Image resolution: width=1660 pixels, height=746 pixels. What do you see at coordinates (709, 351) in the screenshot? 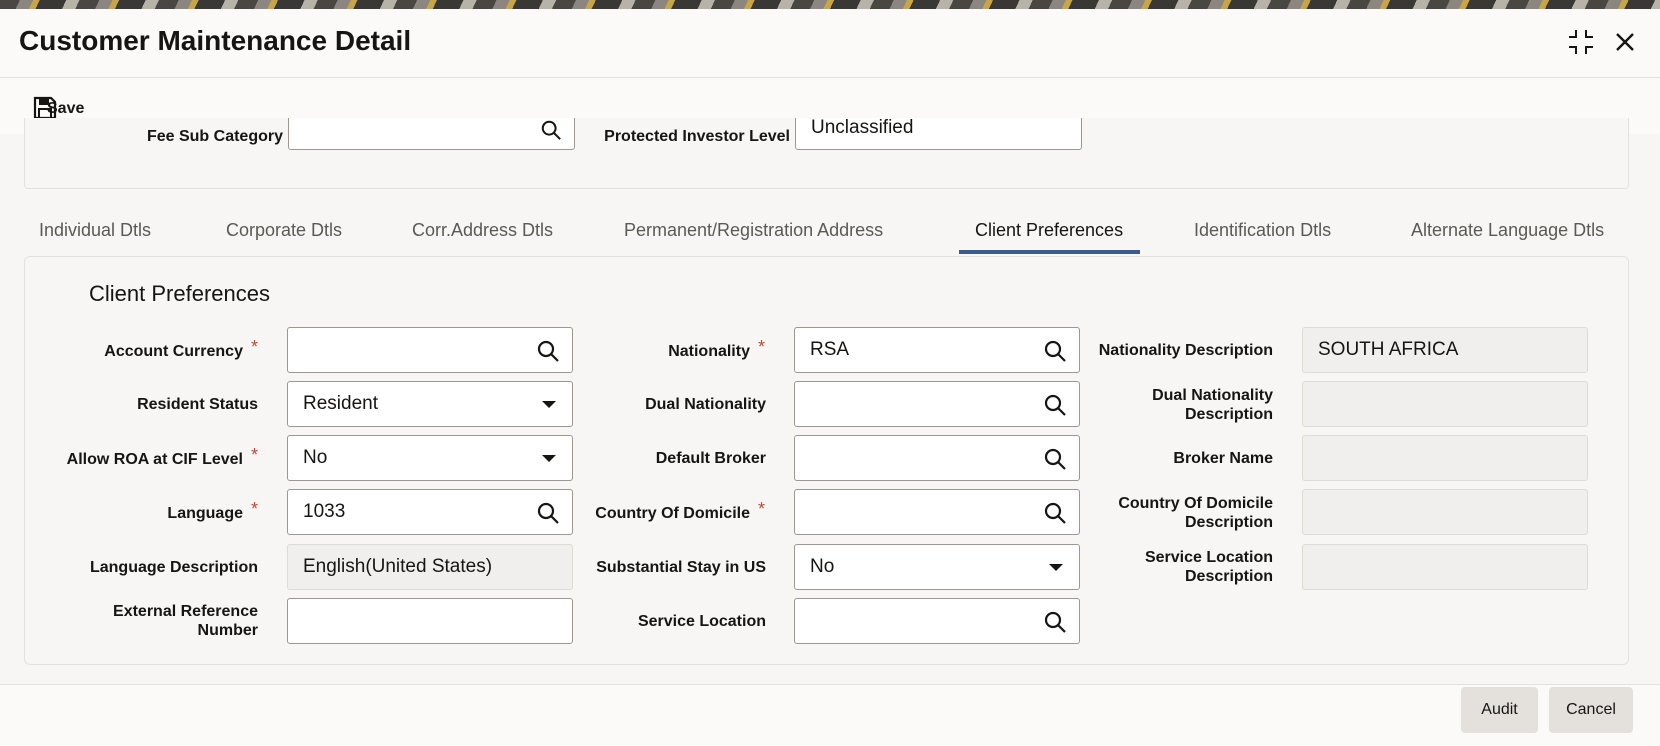
I see `nationality-label-text: Nationality` at bounding box center [709, 351].